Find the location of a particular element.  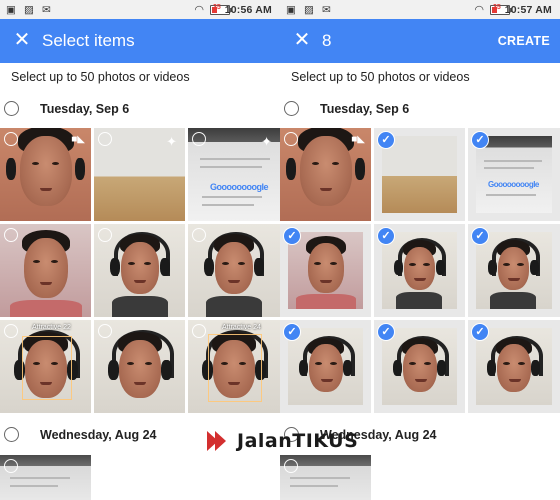

photo-tile: Attractive 22 is located at coordinates (45, 366).